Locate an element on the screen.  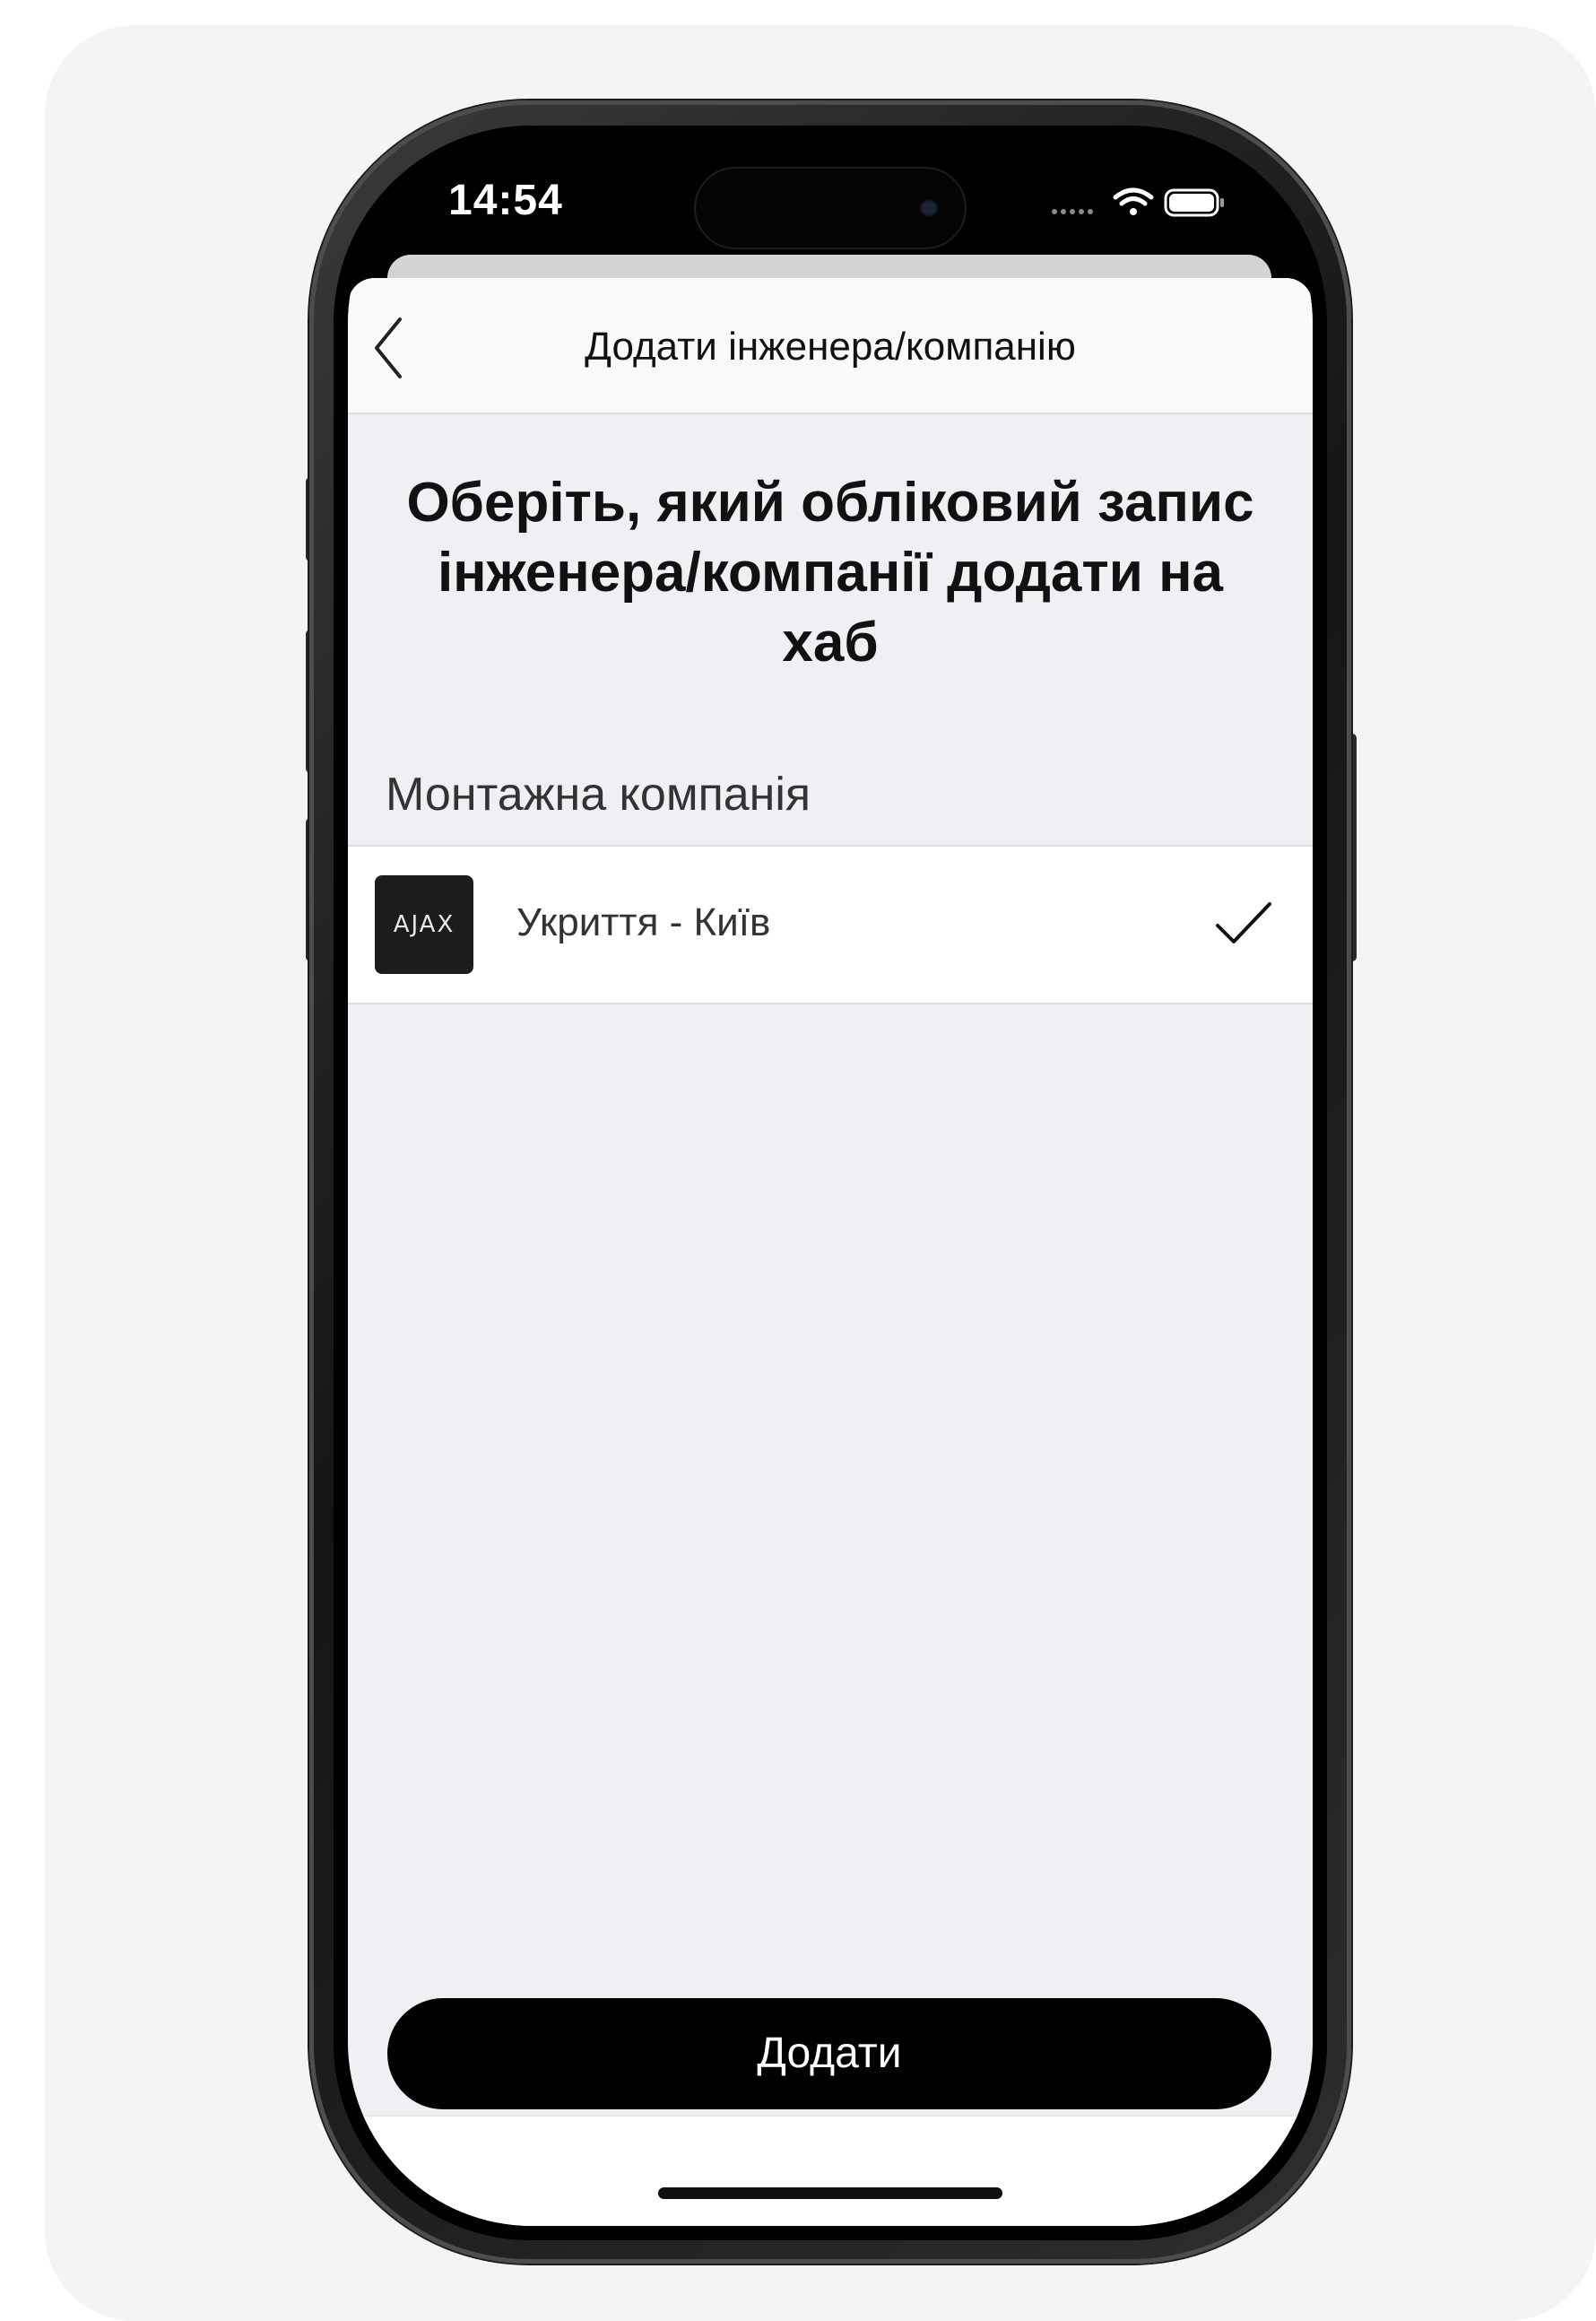
company-logo-icon: AJAX is located at coordinates (424, 924).